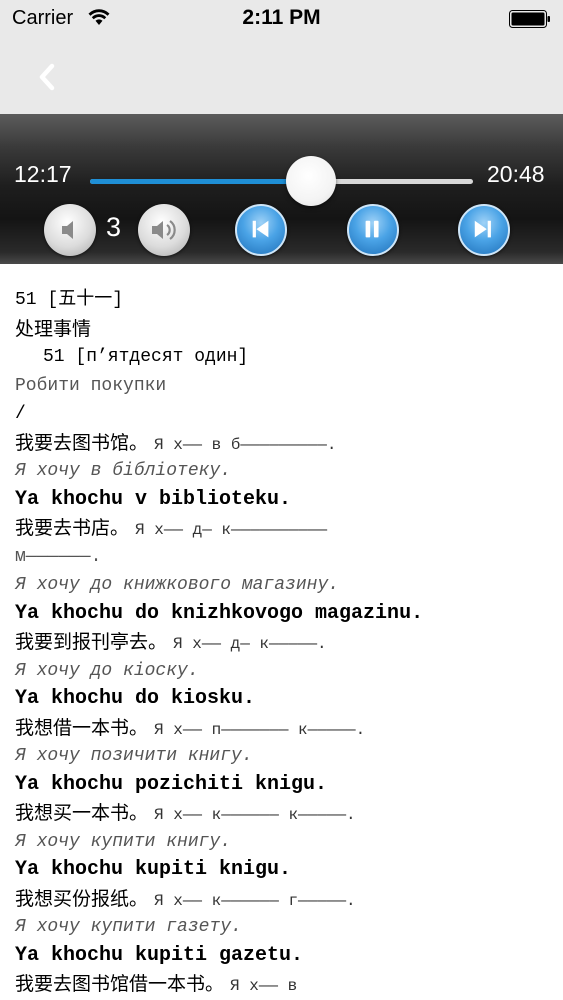  Describe the element at coordinates (82, 813) in the screenshot. I see `chinese-text: 我想买一本书。` at that location.